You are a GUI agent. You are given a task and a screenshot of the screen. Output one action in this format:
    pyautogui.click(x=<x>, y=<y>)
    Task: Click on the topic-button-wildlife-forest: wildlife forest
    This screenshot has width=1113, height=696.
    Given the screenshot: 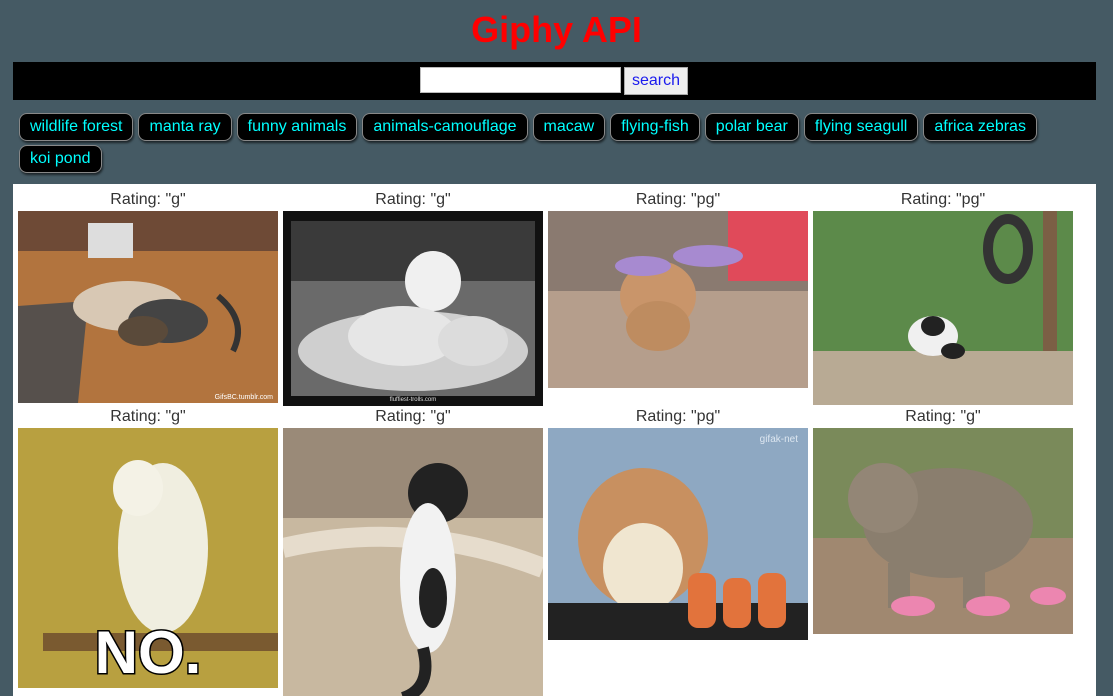 What is the action you would take?
    pyautogui.click(x=76, y=127)
    